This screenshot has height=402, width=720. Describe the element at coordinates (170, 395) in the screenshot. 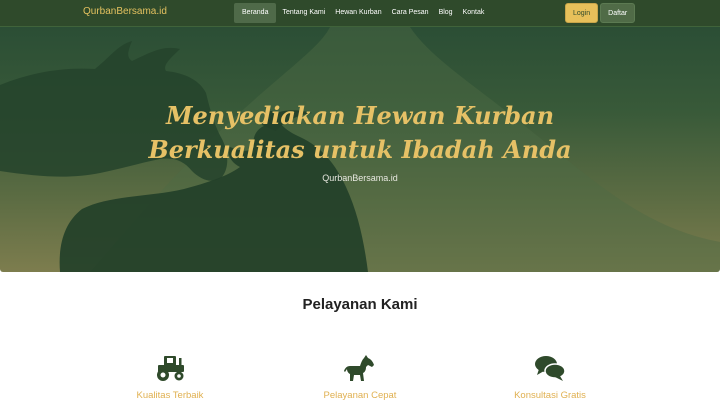

I see `service-label: Kualitas Terbaik` at that location.